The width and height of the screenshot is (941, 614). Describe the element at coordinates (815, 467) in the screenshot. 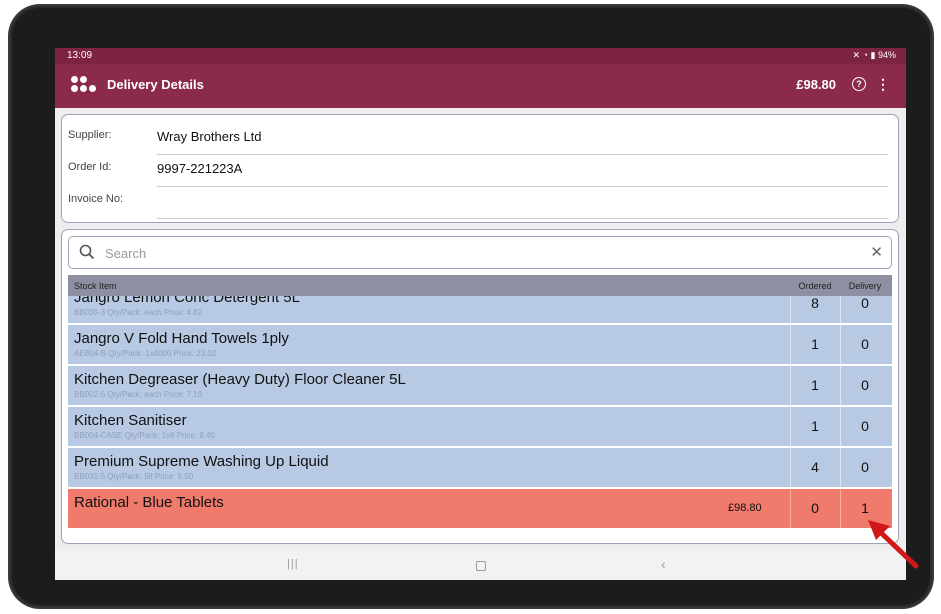

I see `row-ordered-qty: 4` at that location.